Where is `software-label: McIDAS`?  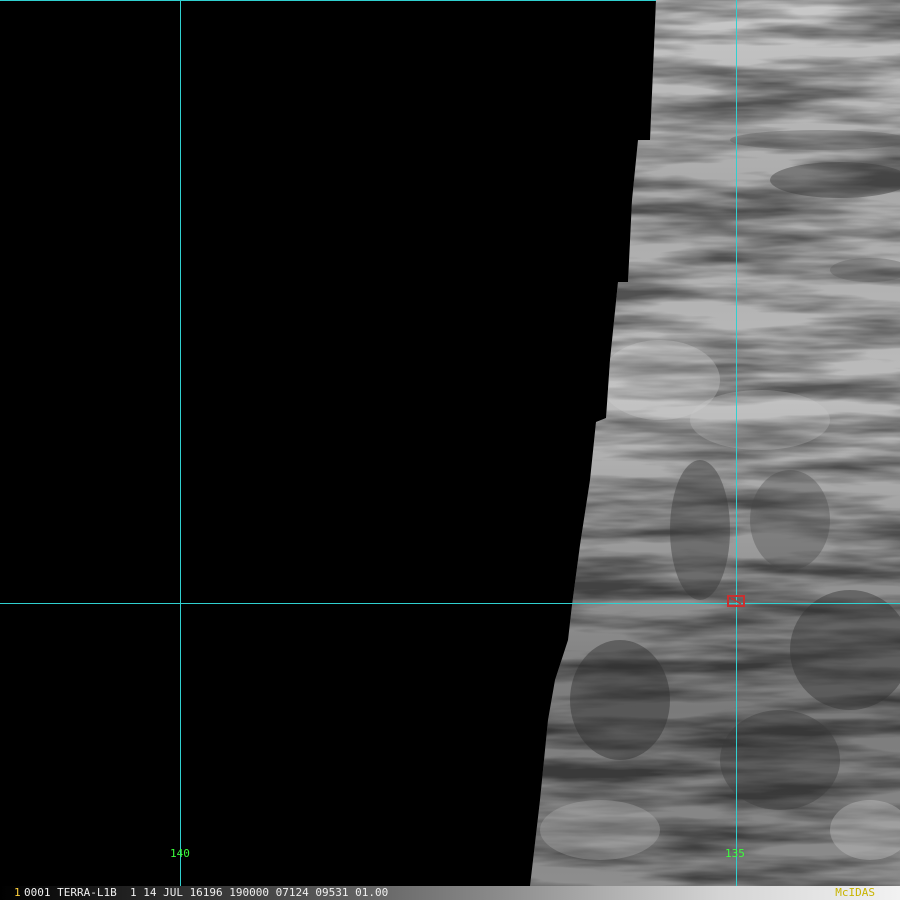 software-label: McIDAS is located at coordinates (855, 892).